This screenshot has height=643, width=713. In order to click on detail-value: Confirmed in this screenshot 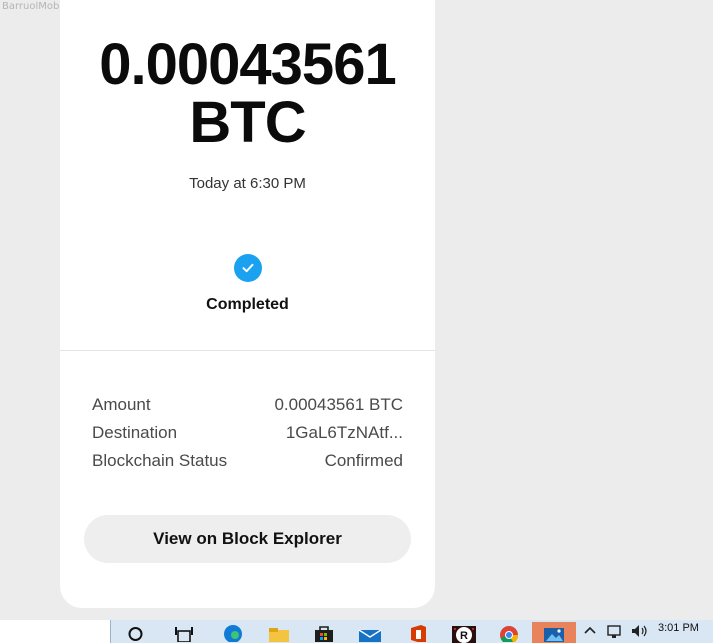, I will do `click(363, 460)`.